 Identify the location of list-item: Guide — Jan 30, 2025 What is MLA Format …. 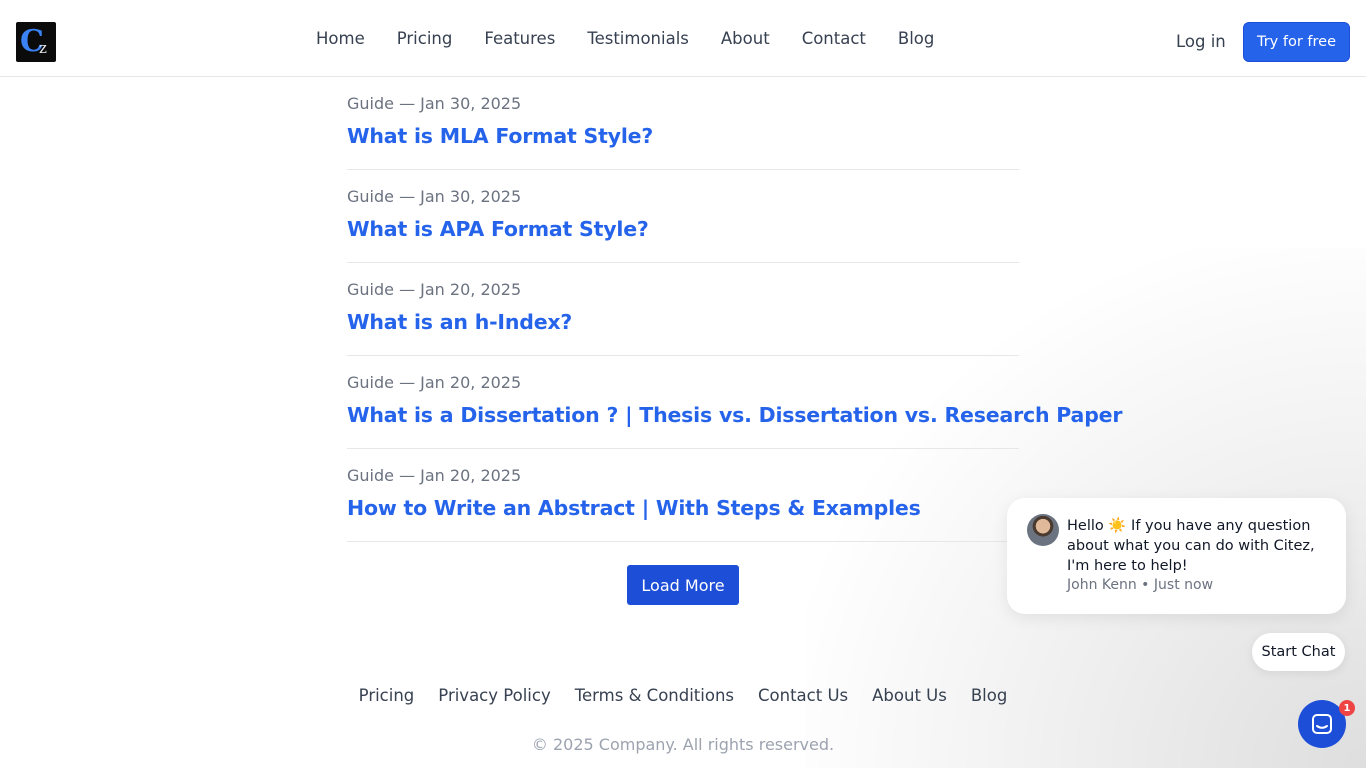
(683, 123).